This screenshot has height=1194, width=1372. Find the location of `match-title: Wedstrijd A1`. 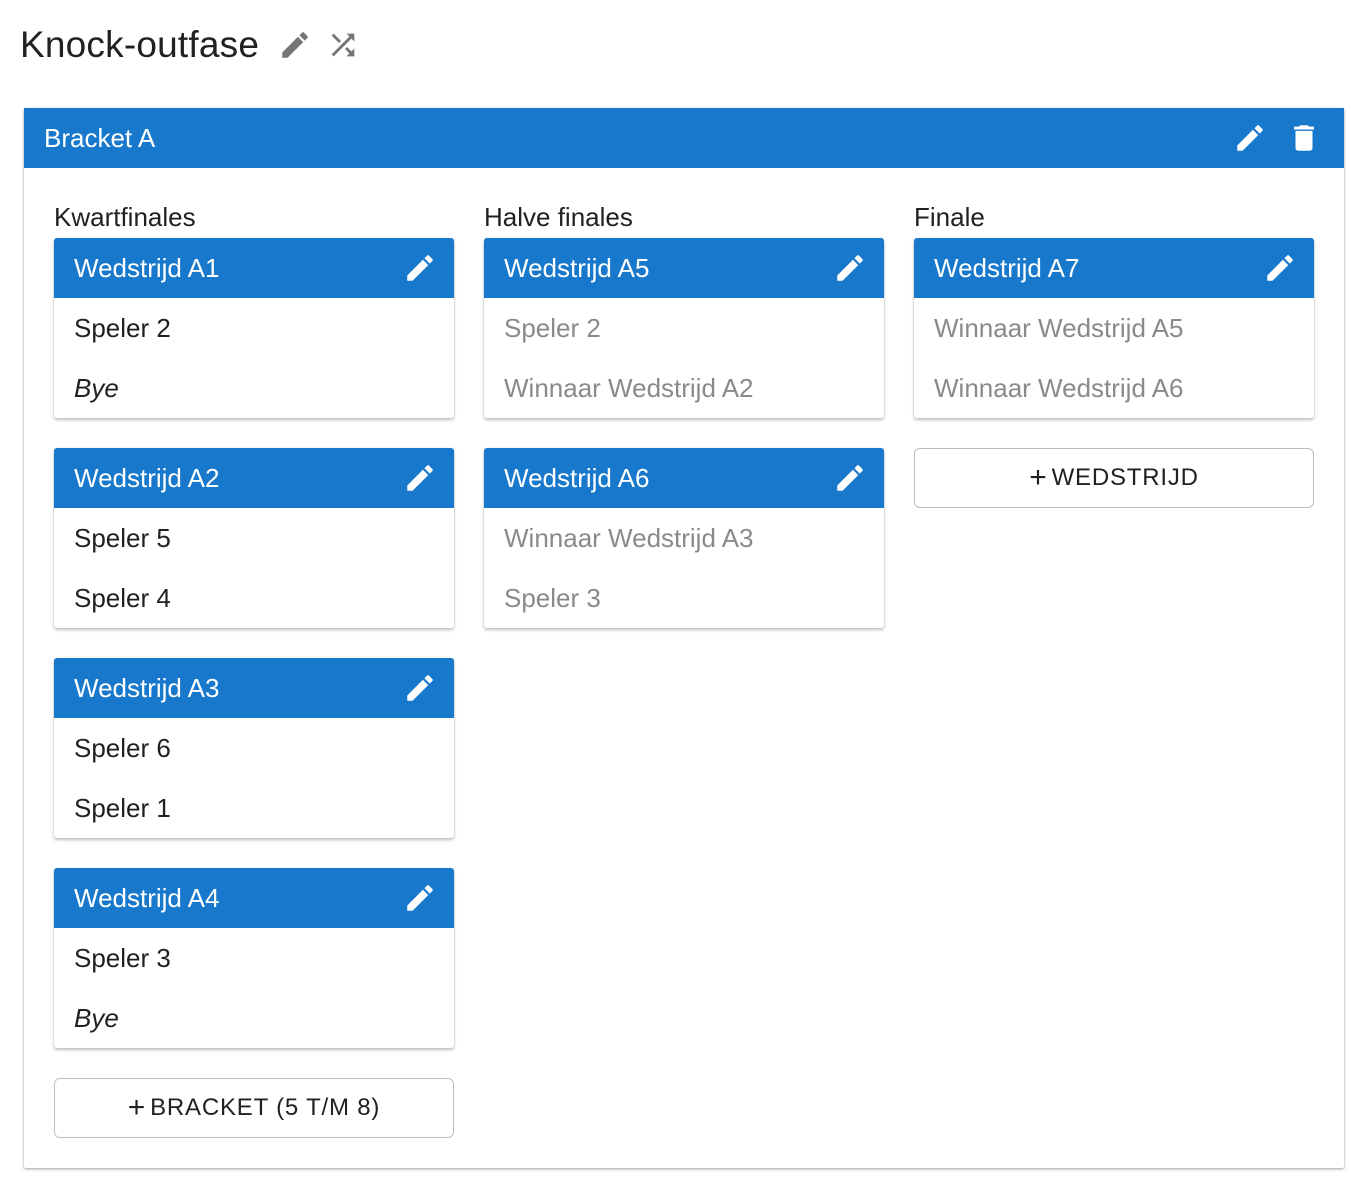

match-title: Wedstrijd A1 is located at coordinates (147, 267).